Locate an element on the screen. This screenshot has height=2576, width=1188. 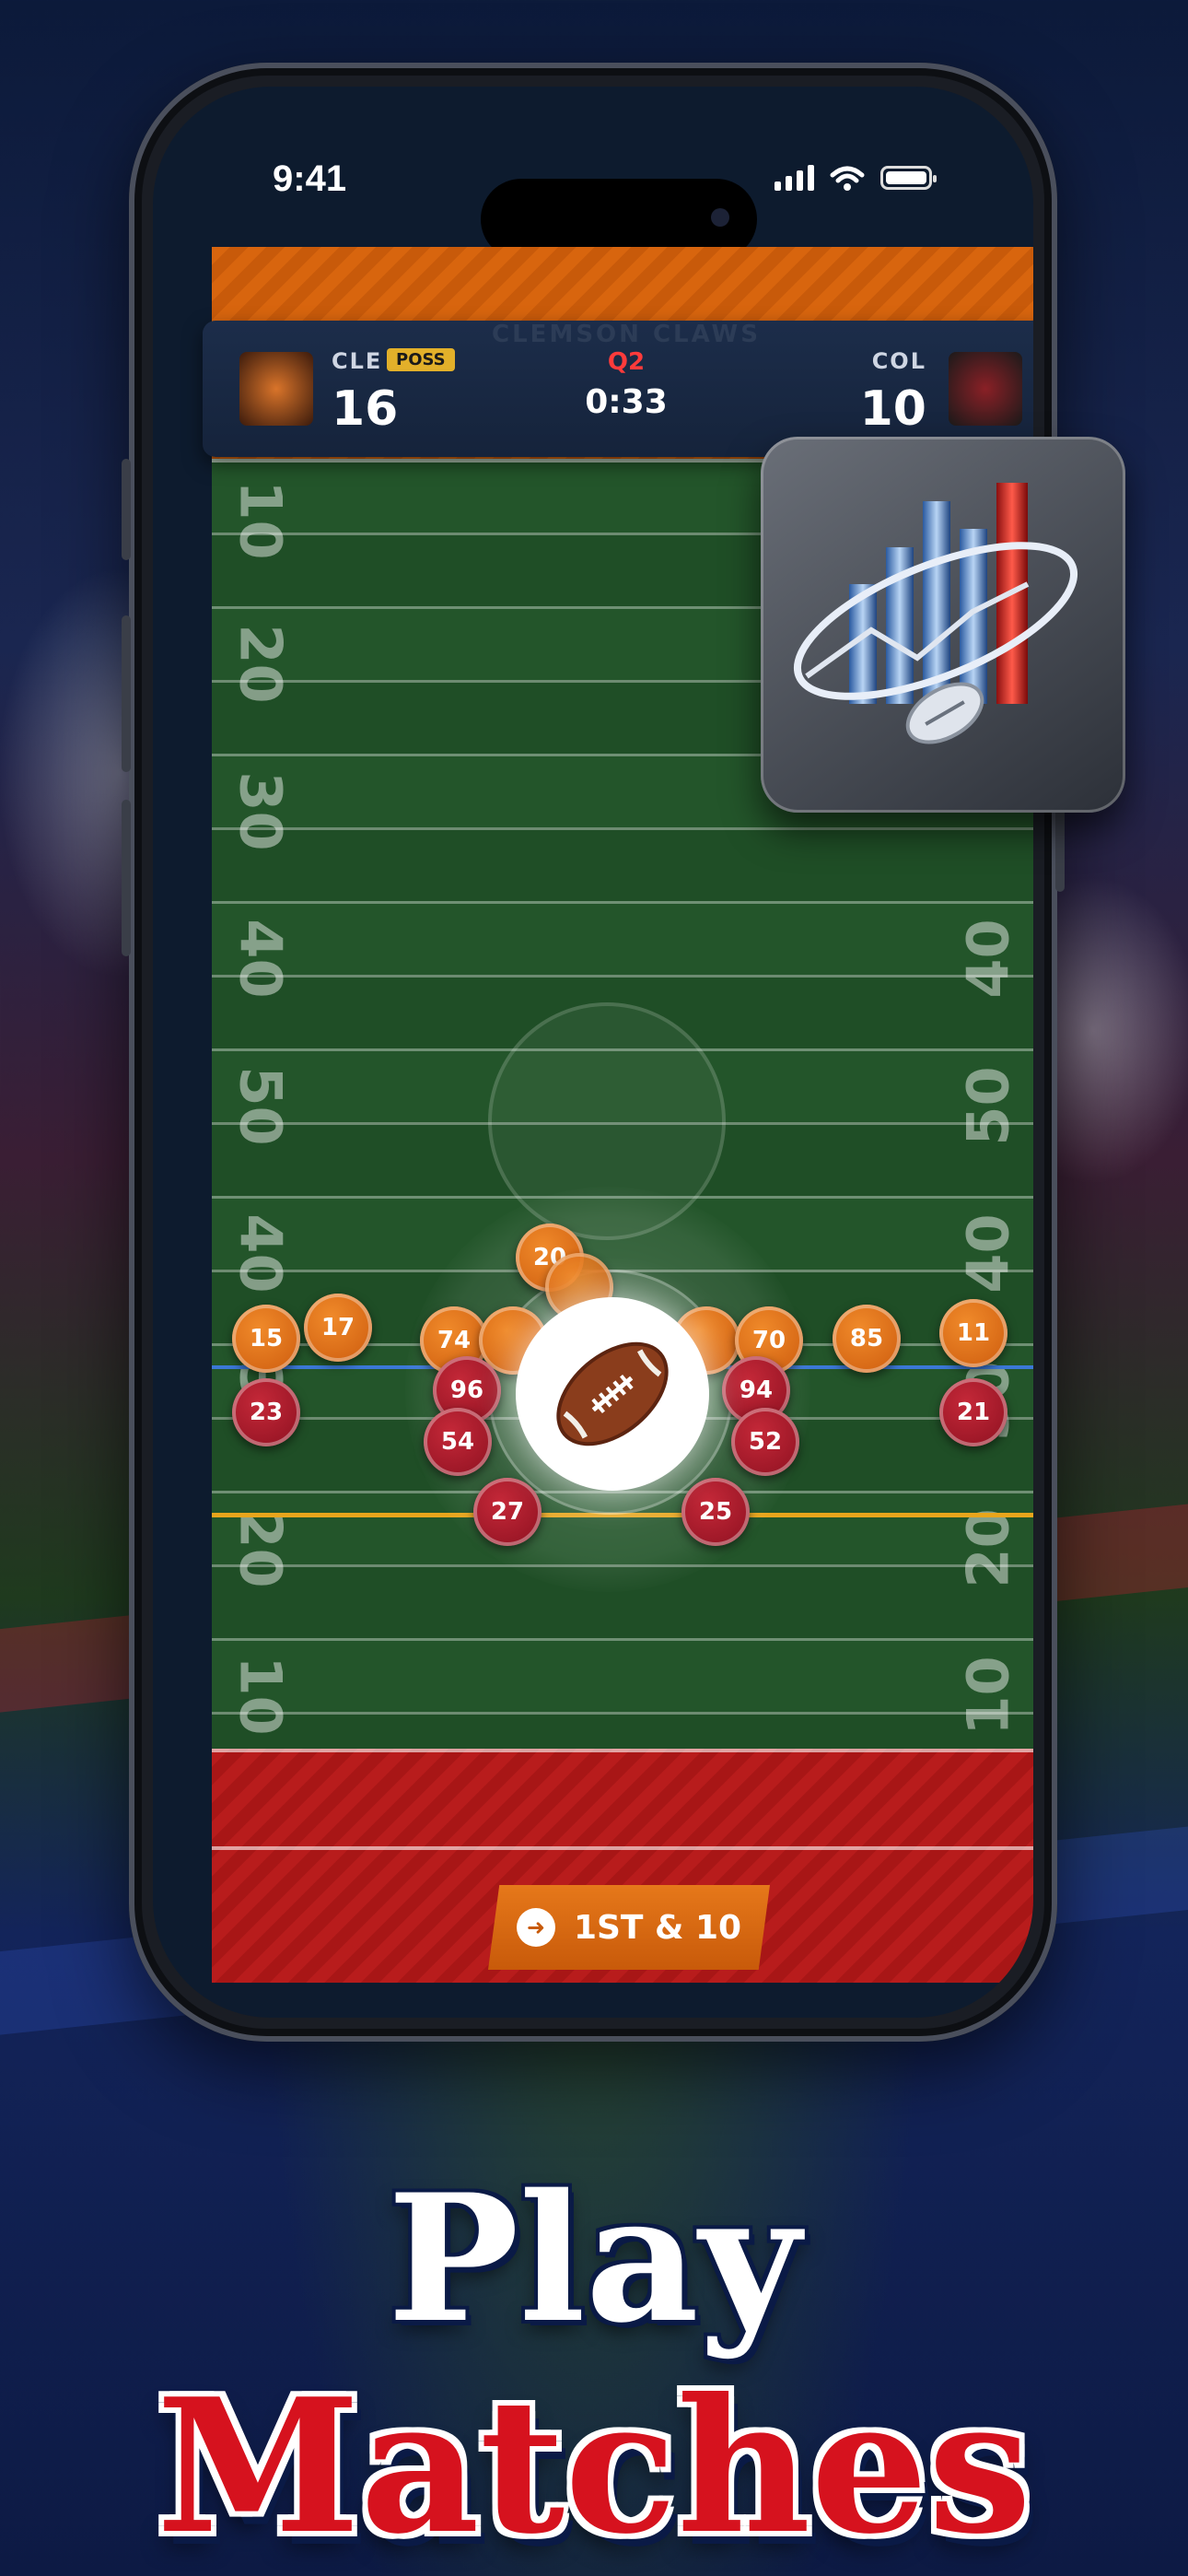
status-icons is located at coordinates (856, 178).